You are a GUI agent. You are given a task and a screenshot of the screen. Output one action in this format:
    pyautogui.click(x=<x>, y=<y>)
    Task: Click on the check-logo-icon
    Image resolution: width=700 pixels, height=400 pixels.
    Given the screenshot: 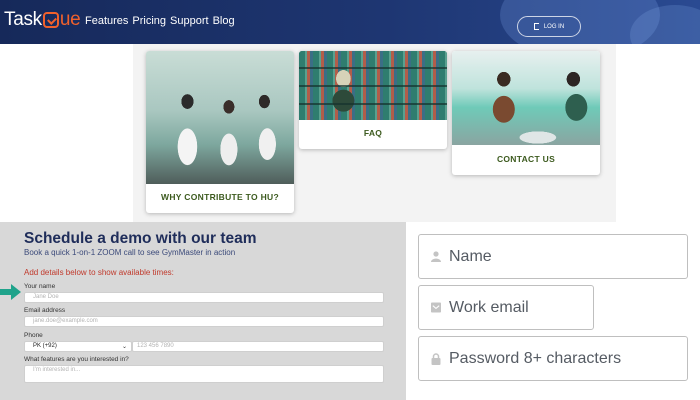 What is the action you would take?
    pyautogui.click(x=50, y=20)
    